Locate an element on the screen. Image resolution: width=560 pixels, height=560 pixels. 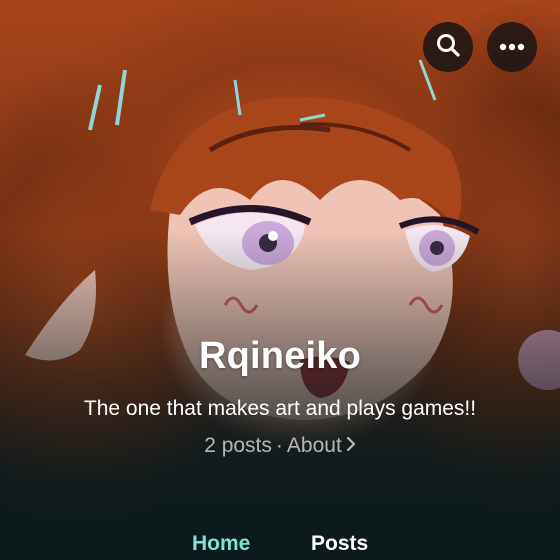
about-label: About is located at coordinates (314, 445).